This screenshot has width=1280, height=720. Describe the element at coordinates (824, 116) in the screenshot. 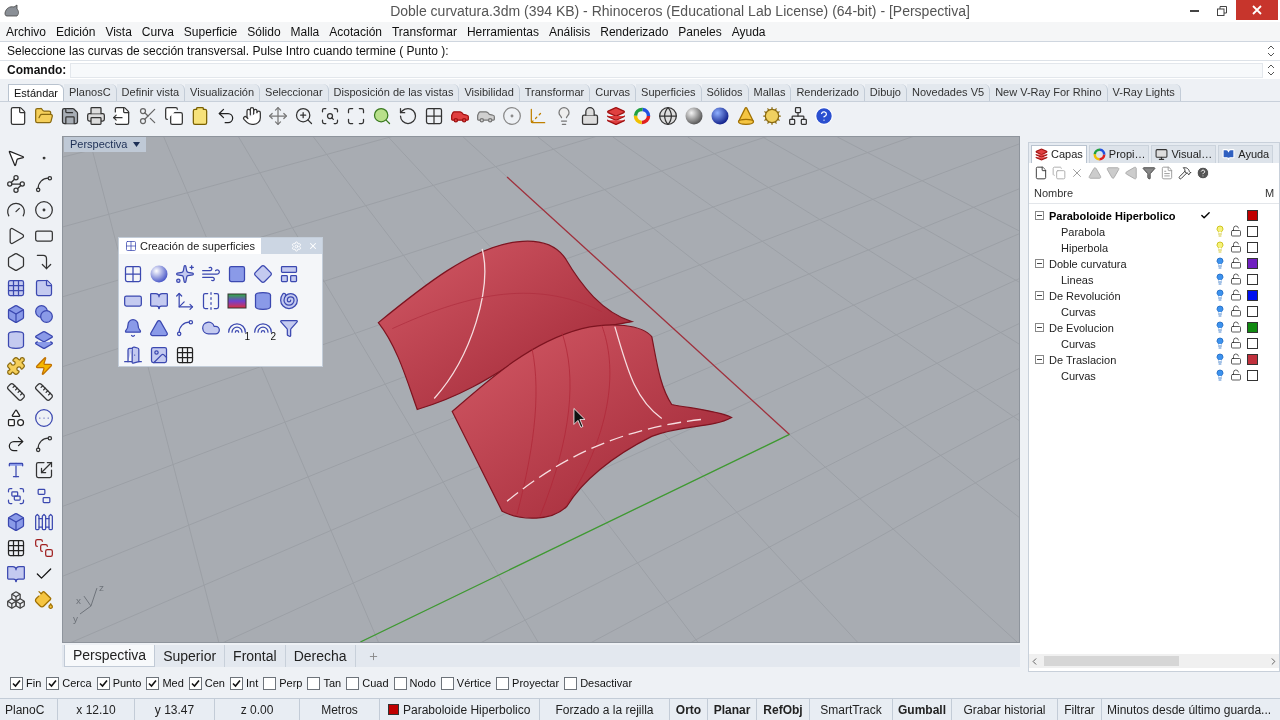

I see `help-icon` at that location.